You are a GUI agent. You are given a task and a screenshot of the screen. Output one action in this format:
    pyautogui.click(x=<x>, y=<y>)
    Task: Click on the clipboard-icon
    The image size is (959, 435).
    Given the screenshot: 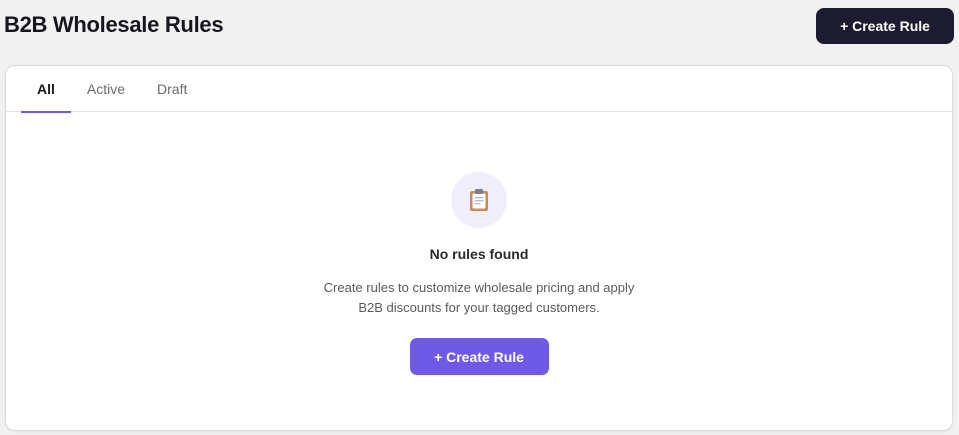 What is the action you would take?
    pyautogui.click(x=479, y=200)
    